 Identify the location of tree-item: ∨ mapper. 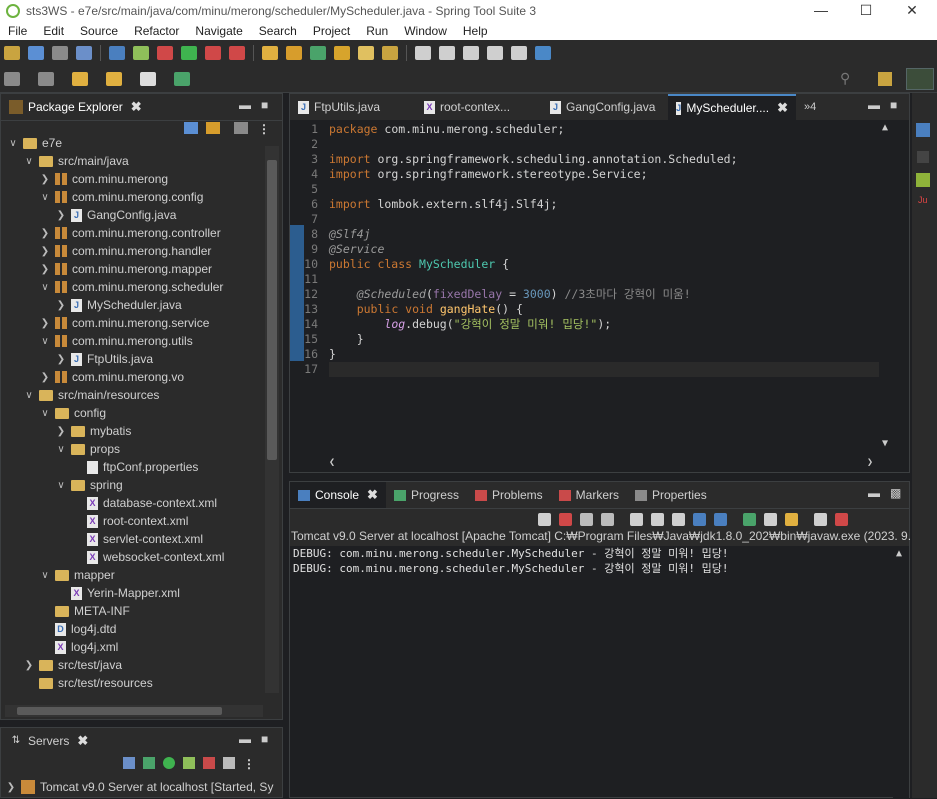
(132, 575).